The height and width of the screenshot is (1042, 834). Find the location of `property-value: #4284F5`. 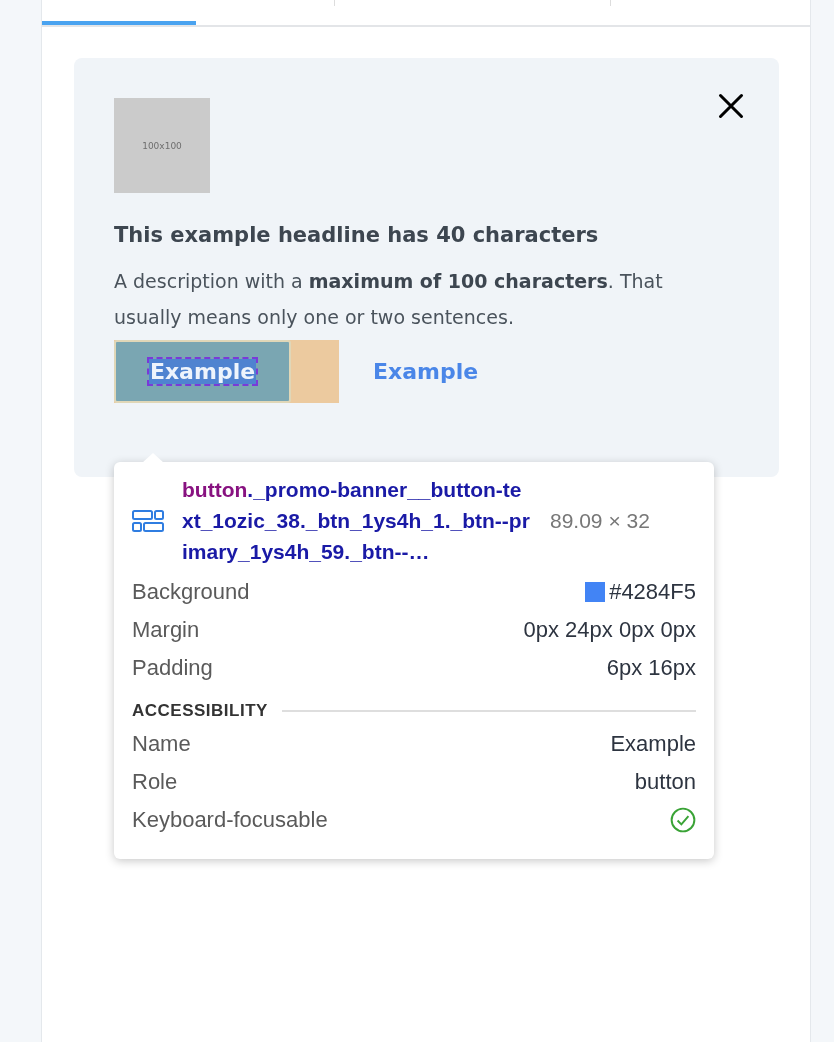

property-value: #4284F5 is located at coordinates (652, 592).